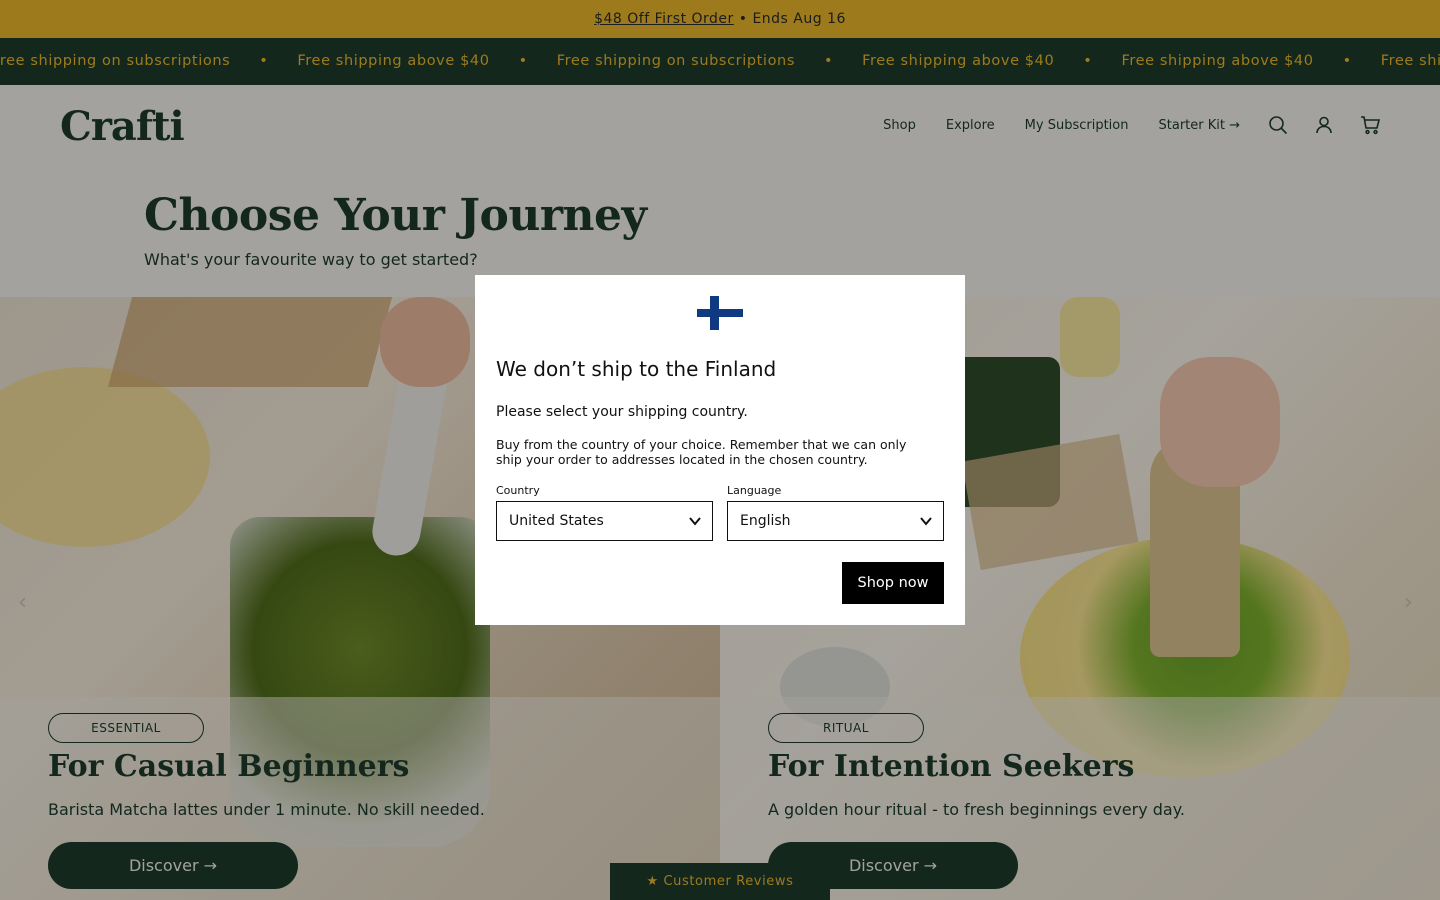  What do you see at coordinates (636, 369) in the screenshot?
I see `modal-title: We don’t ship to the Finland` at bounding box center [636, 369].